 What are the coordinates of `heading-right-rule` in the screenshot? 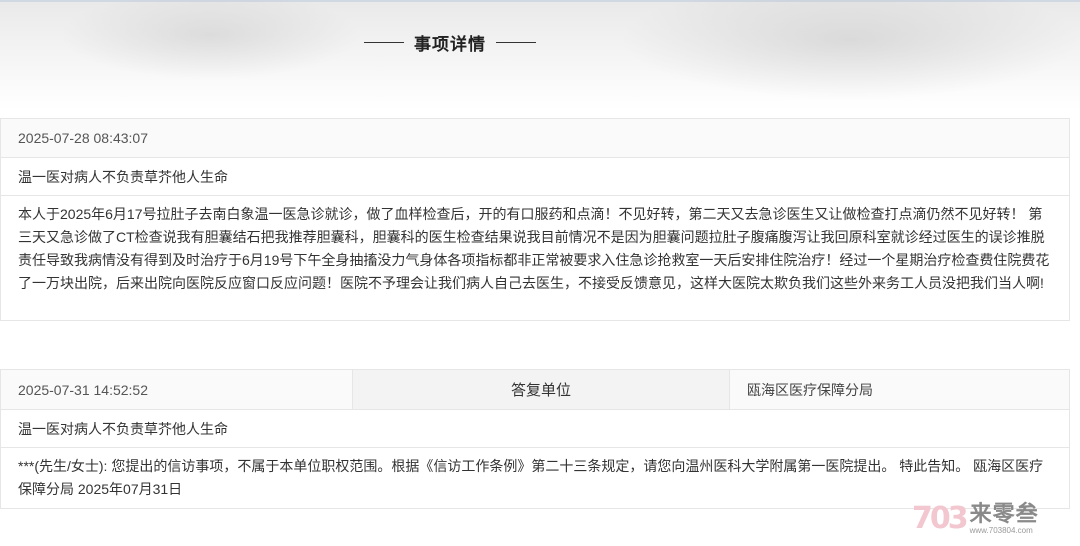 It's located at (516, 42).